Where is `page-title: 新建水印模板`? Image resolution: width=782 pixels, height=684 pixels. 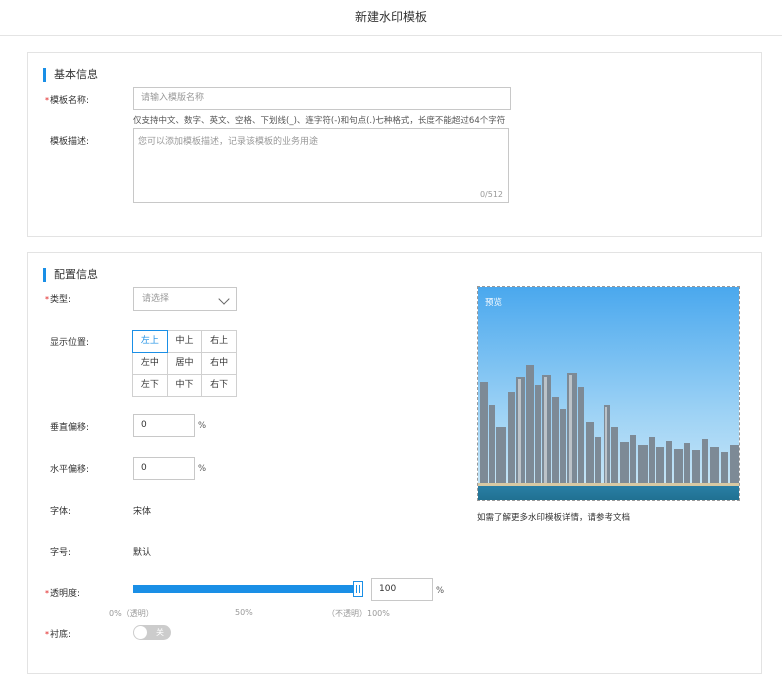
page-title: 新建水印模板 is located at coordinates (391, 18).